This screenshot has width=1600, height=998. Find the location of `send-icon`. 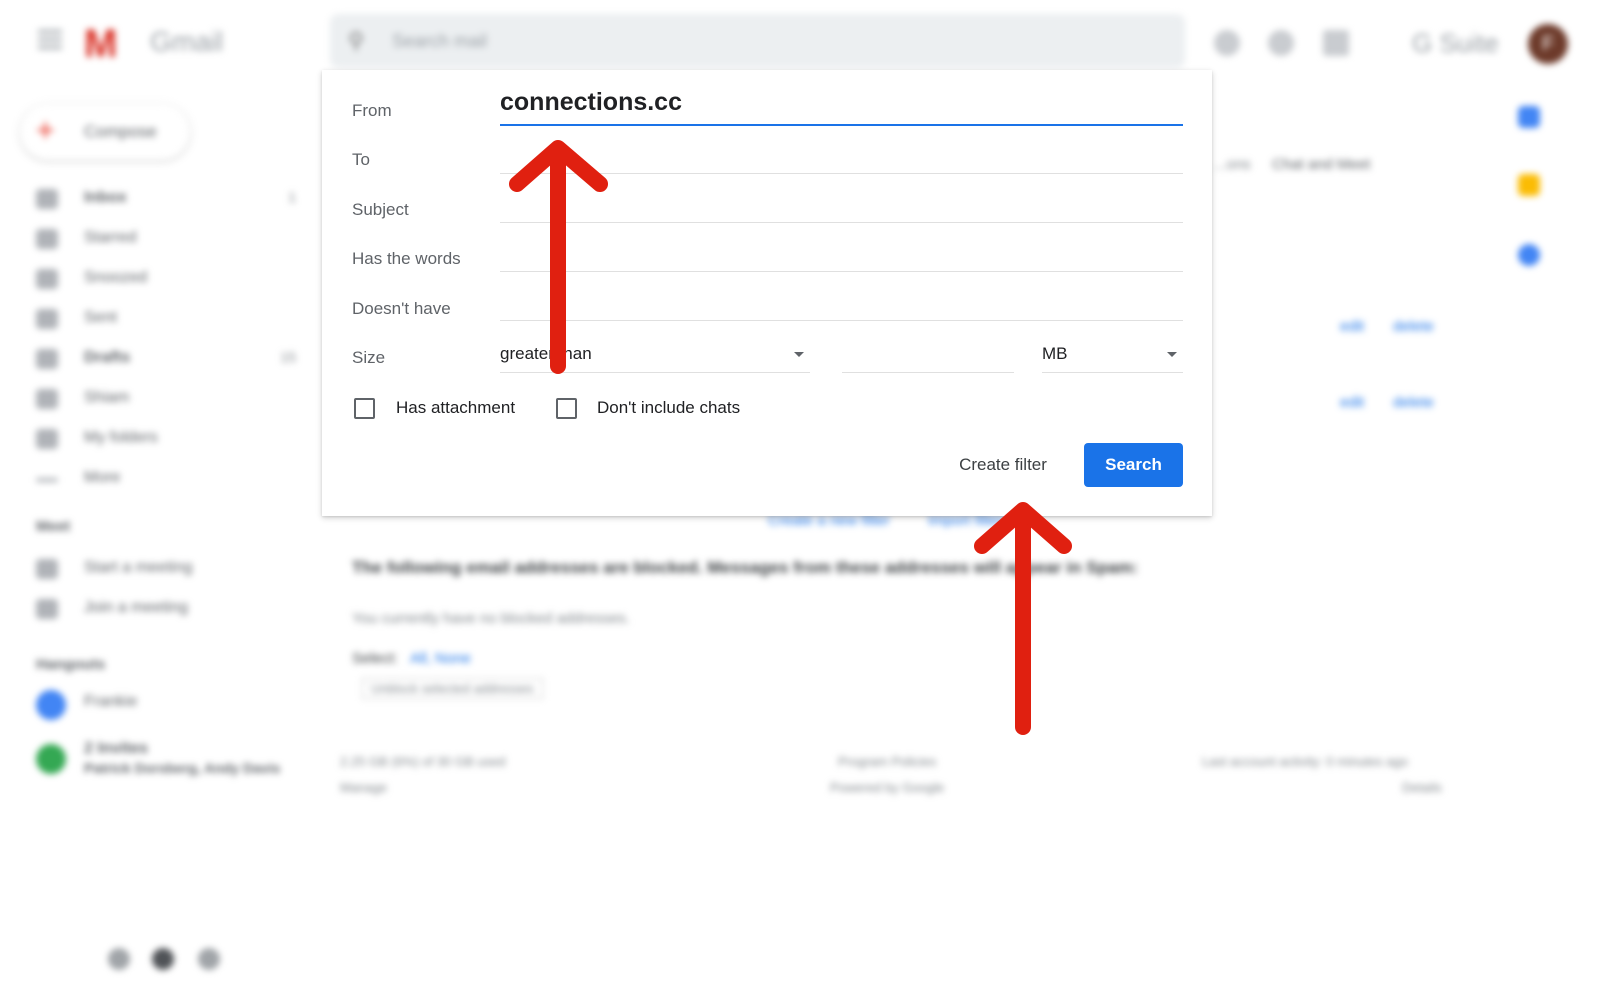

send-icon is located at coordinates (47, 319).